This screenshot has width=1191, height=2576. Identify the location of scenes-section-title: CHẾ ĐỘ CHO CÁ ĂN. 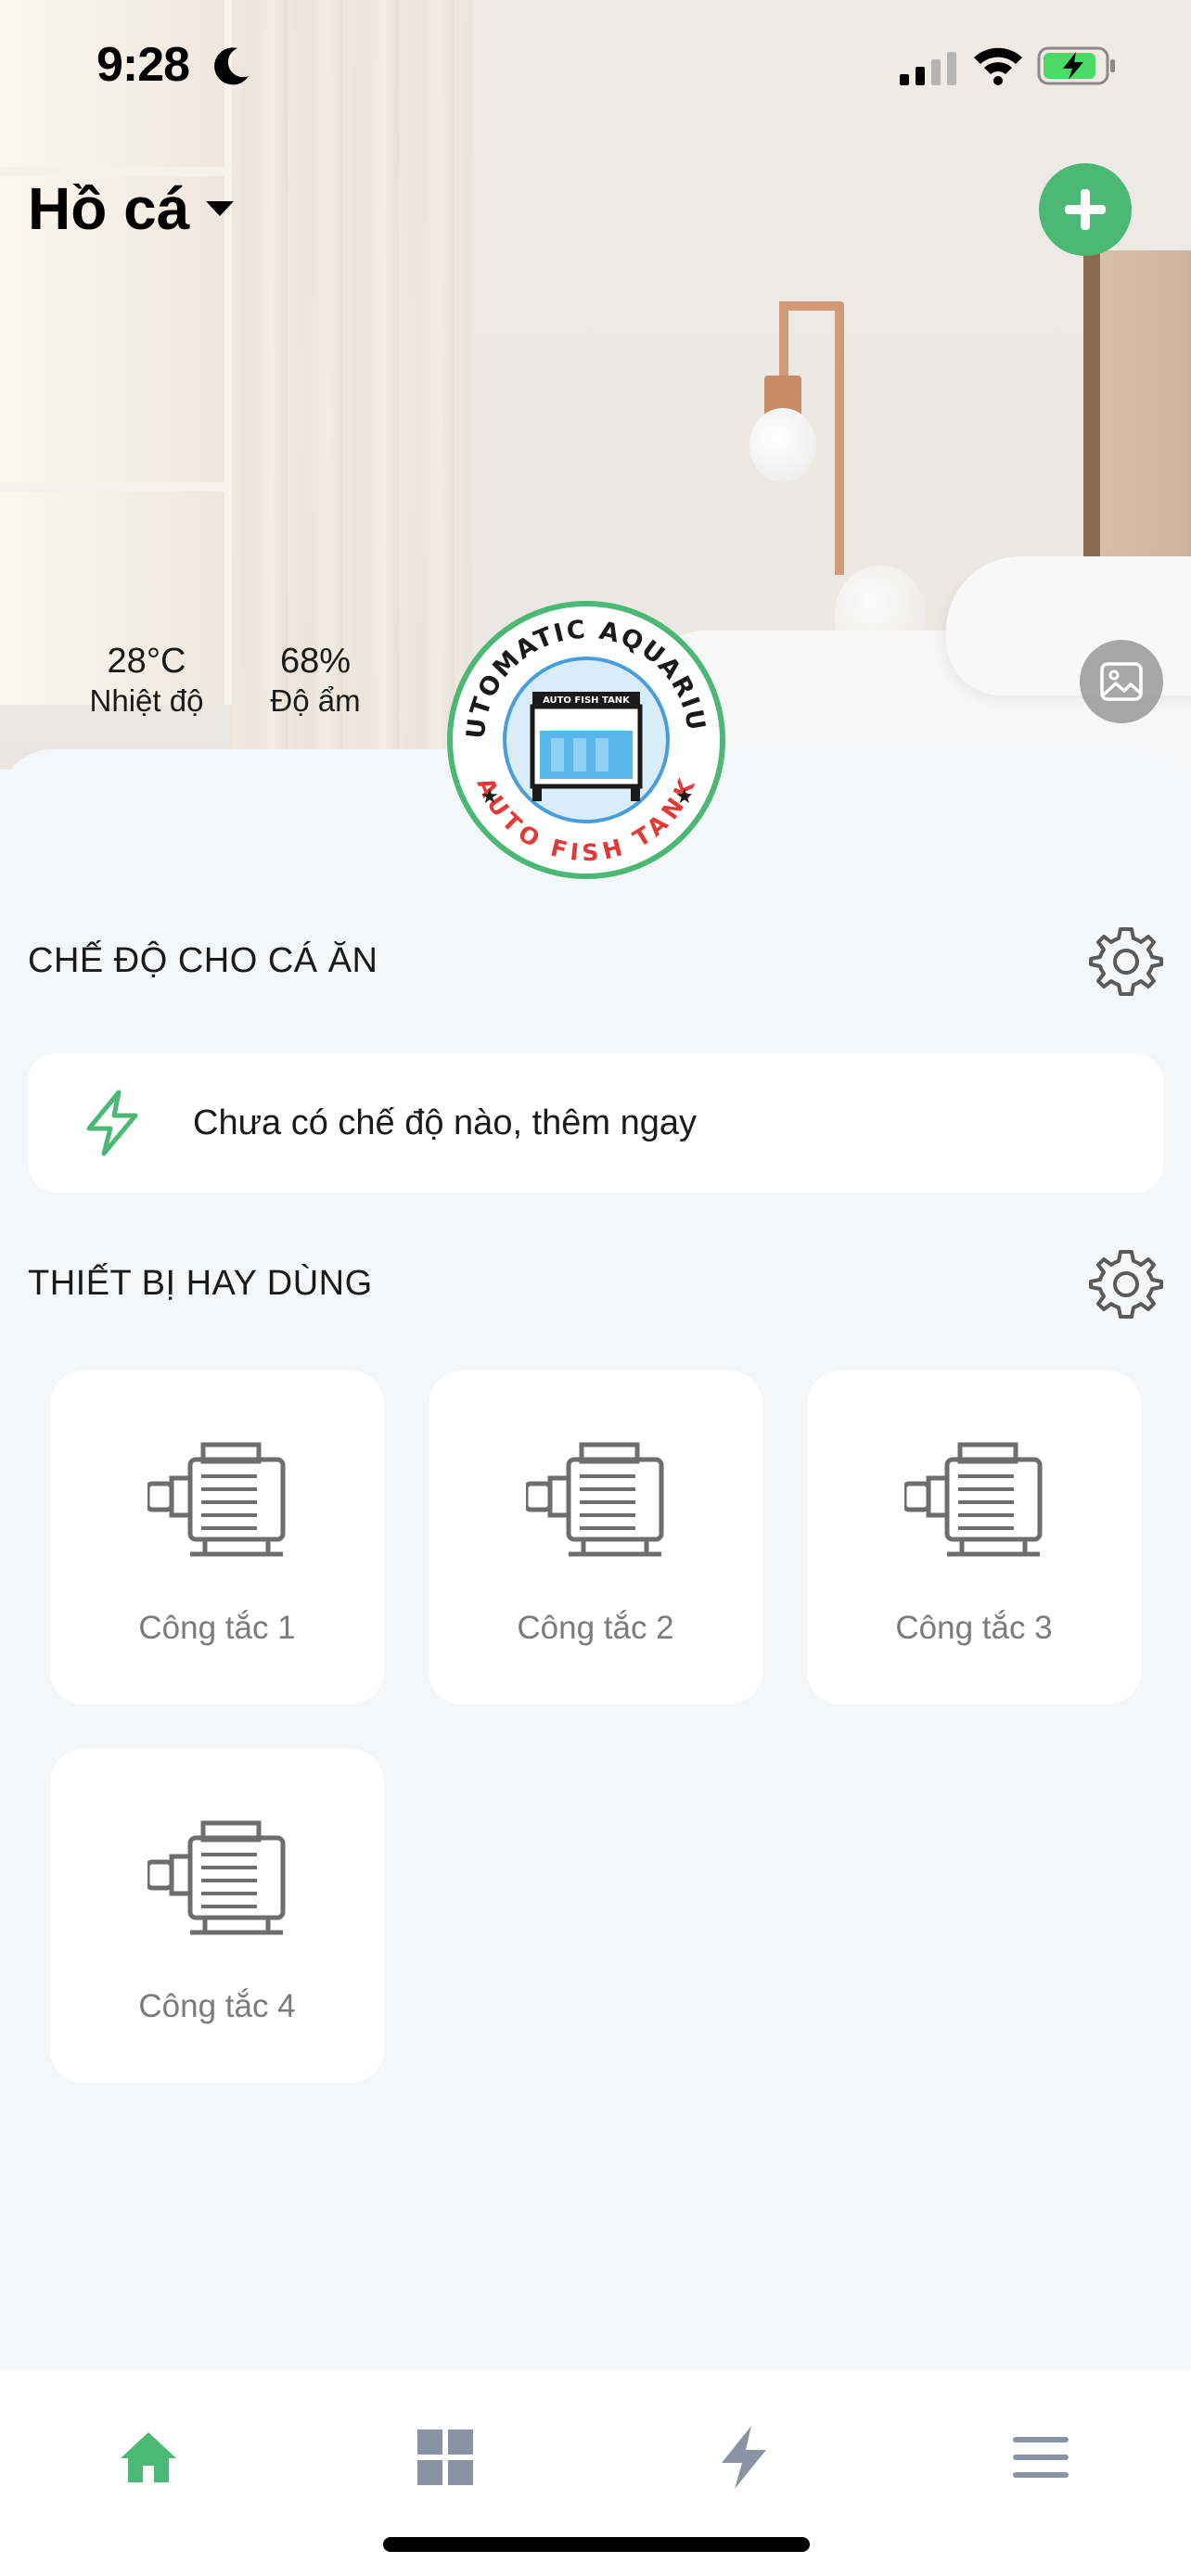
(203, 960).